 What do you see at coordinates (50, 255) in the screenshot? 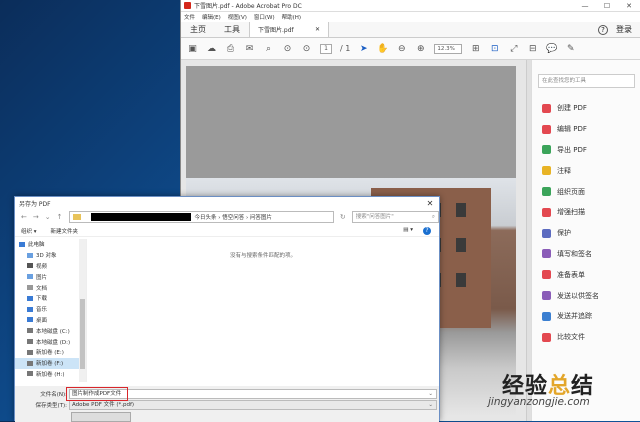
I see `nav-item: 3D 对象` at bounding box center [50, 255].